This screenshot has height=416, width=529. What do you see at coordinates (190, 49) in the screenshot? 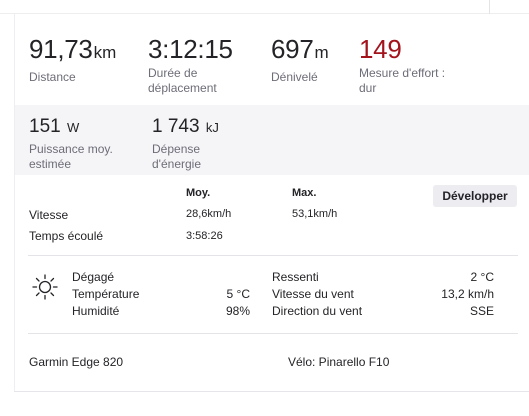
I see `stat-moving-time-value: 3:12:15` at bounding box center [190, 49].